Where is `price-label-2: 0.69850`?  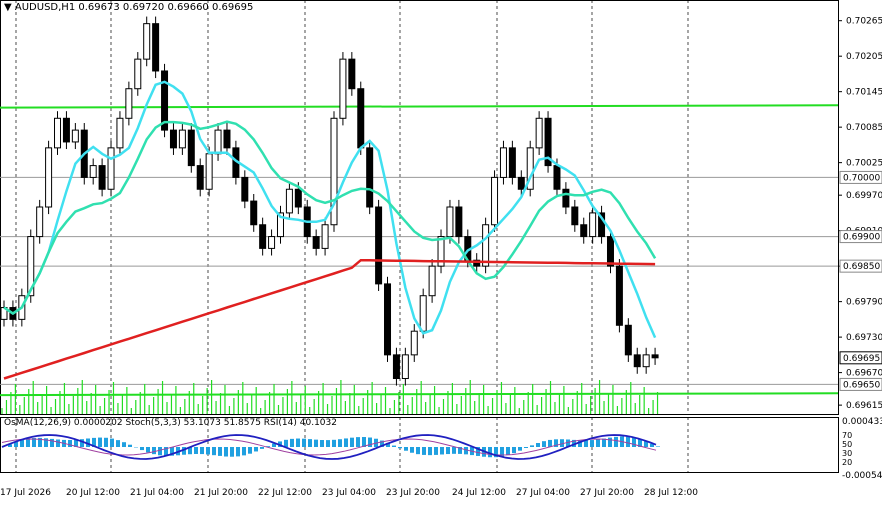 price-label-2: 0.69850 is located at coordinates (861, 267).